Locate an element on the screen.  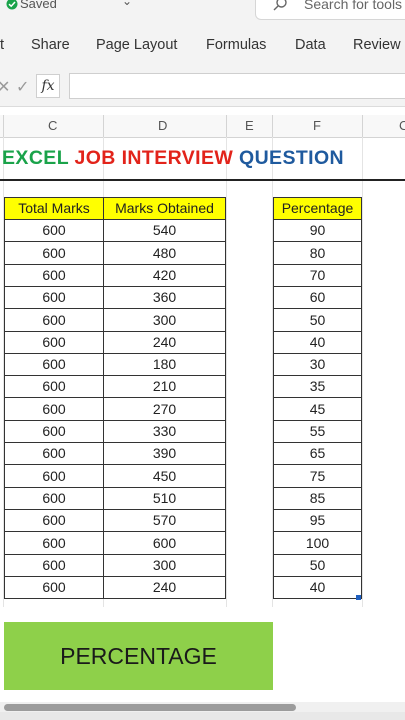
tab-review: Review is located at coordinates (377, 45).